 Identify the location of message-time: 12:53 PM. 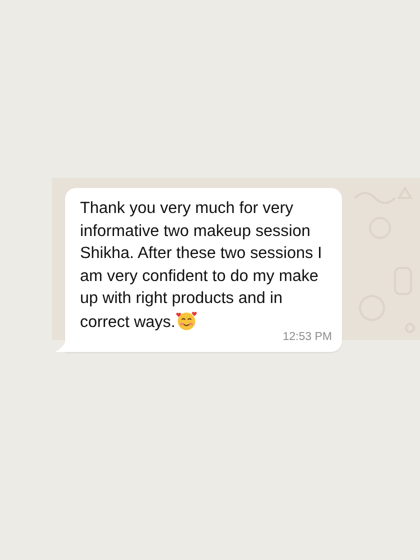
(307, 336).